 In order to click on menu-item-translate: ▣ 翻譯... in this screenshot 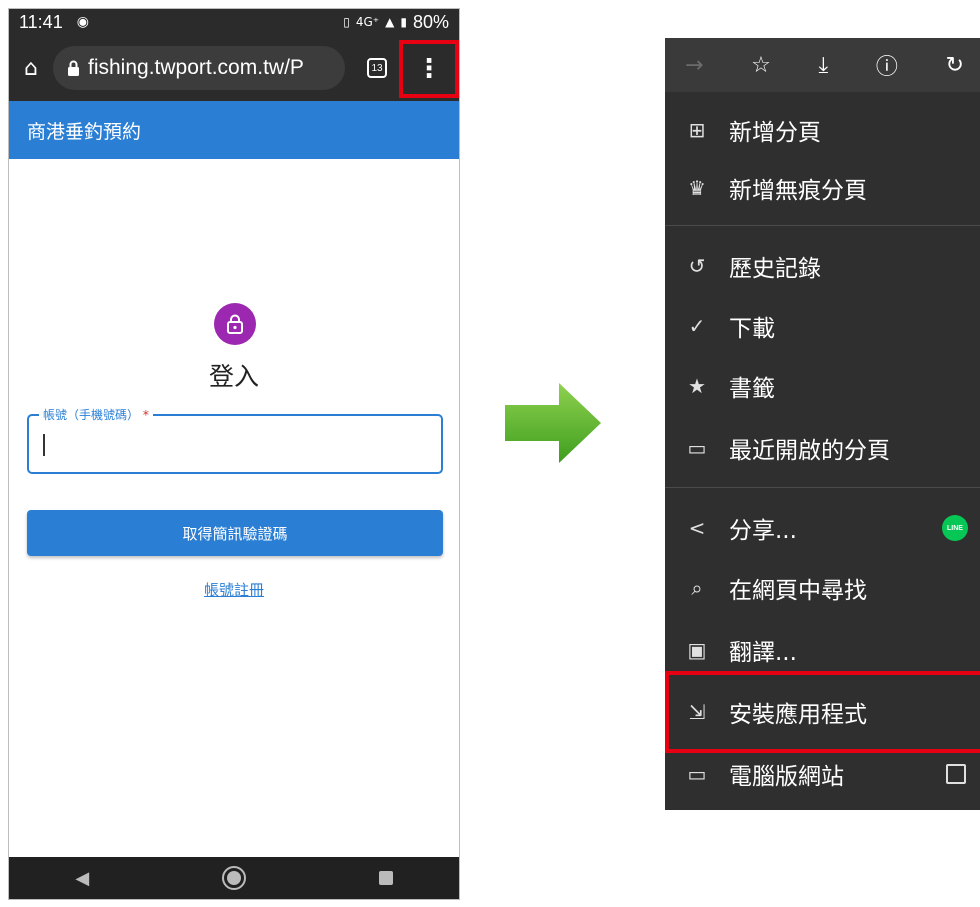, I will do `click(822, 650)`.